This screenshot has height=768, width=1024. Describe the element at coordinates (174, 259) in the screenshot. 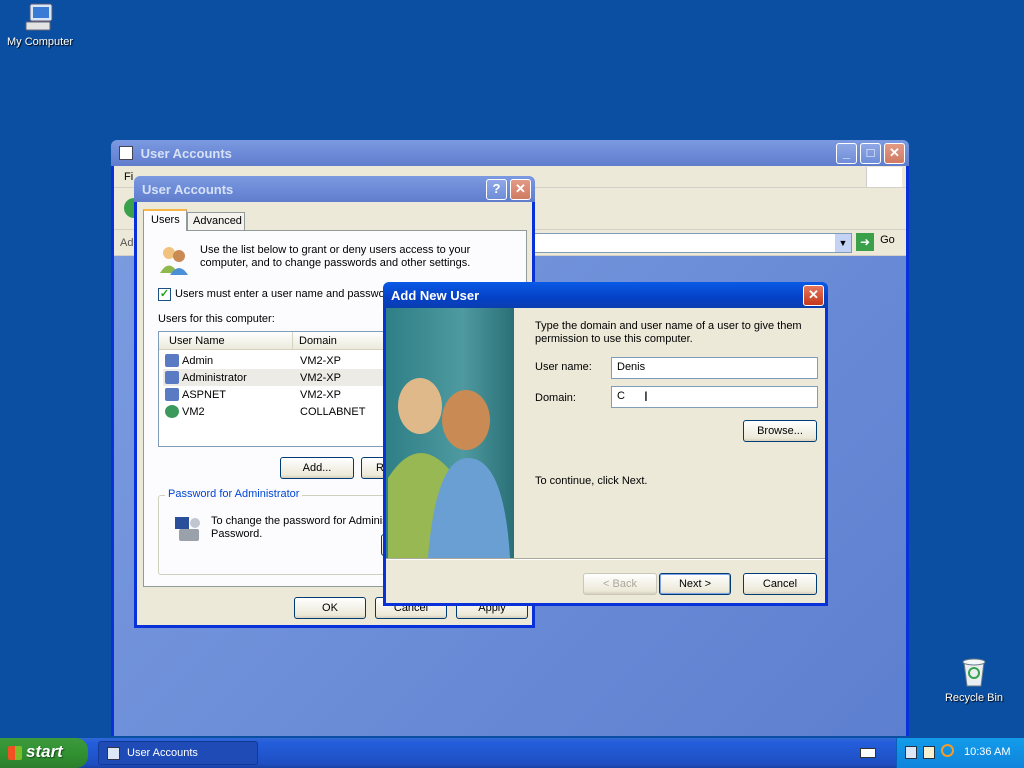

I see `users-group-icon` at that location.